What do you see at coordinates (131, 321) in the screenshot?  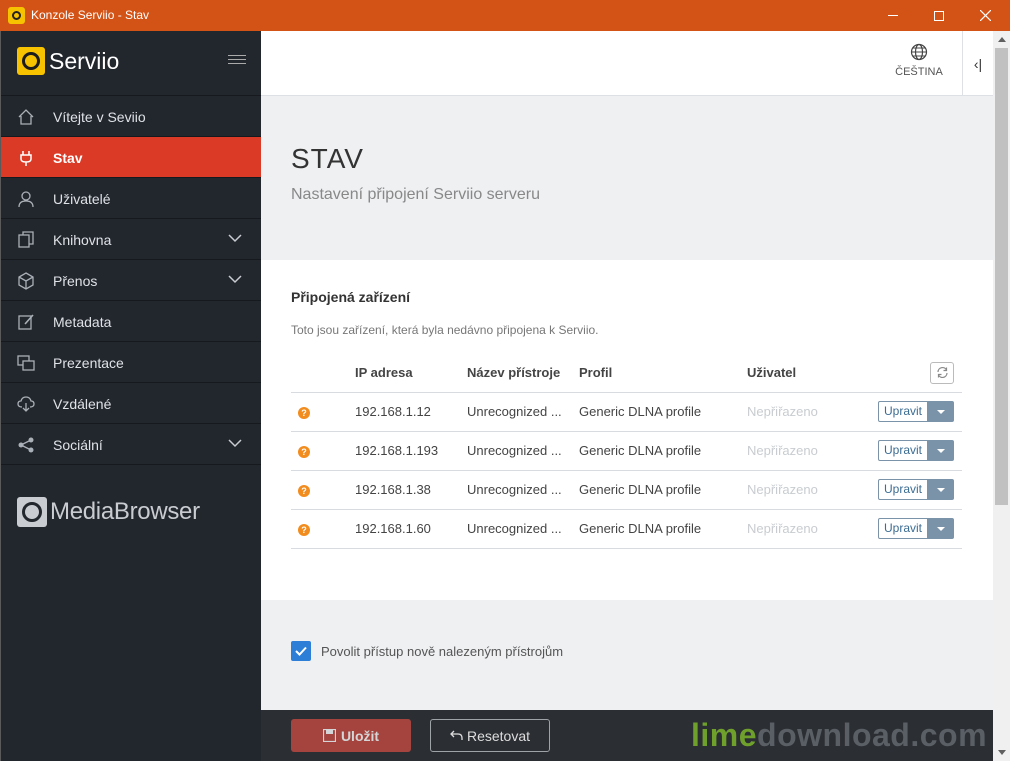 I see `sidebar-item-metadata: Metadata` at bounding box center [131, 321].